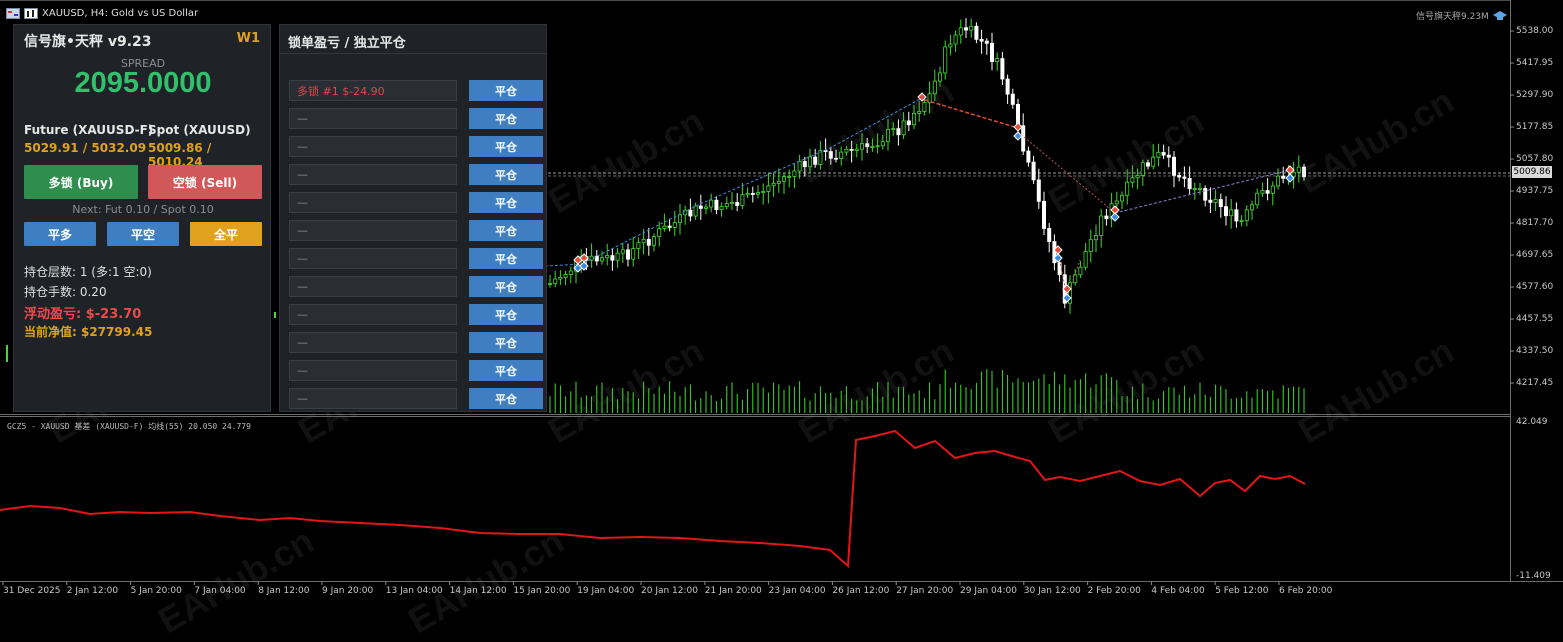  I want to click on time-tick-label: 2 Feb 20:00, so click(1114, 591).